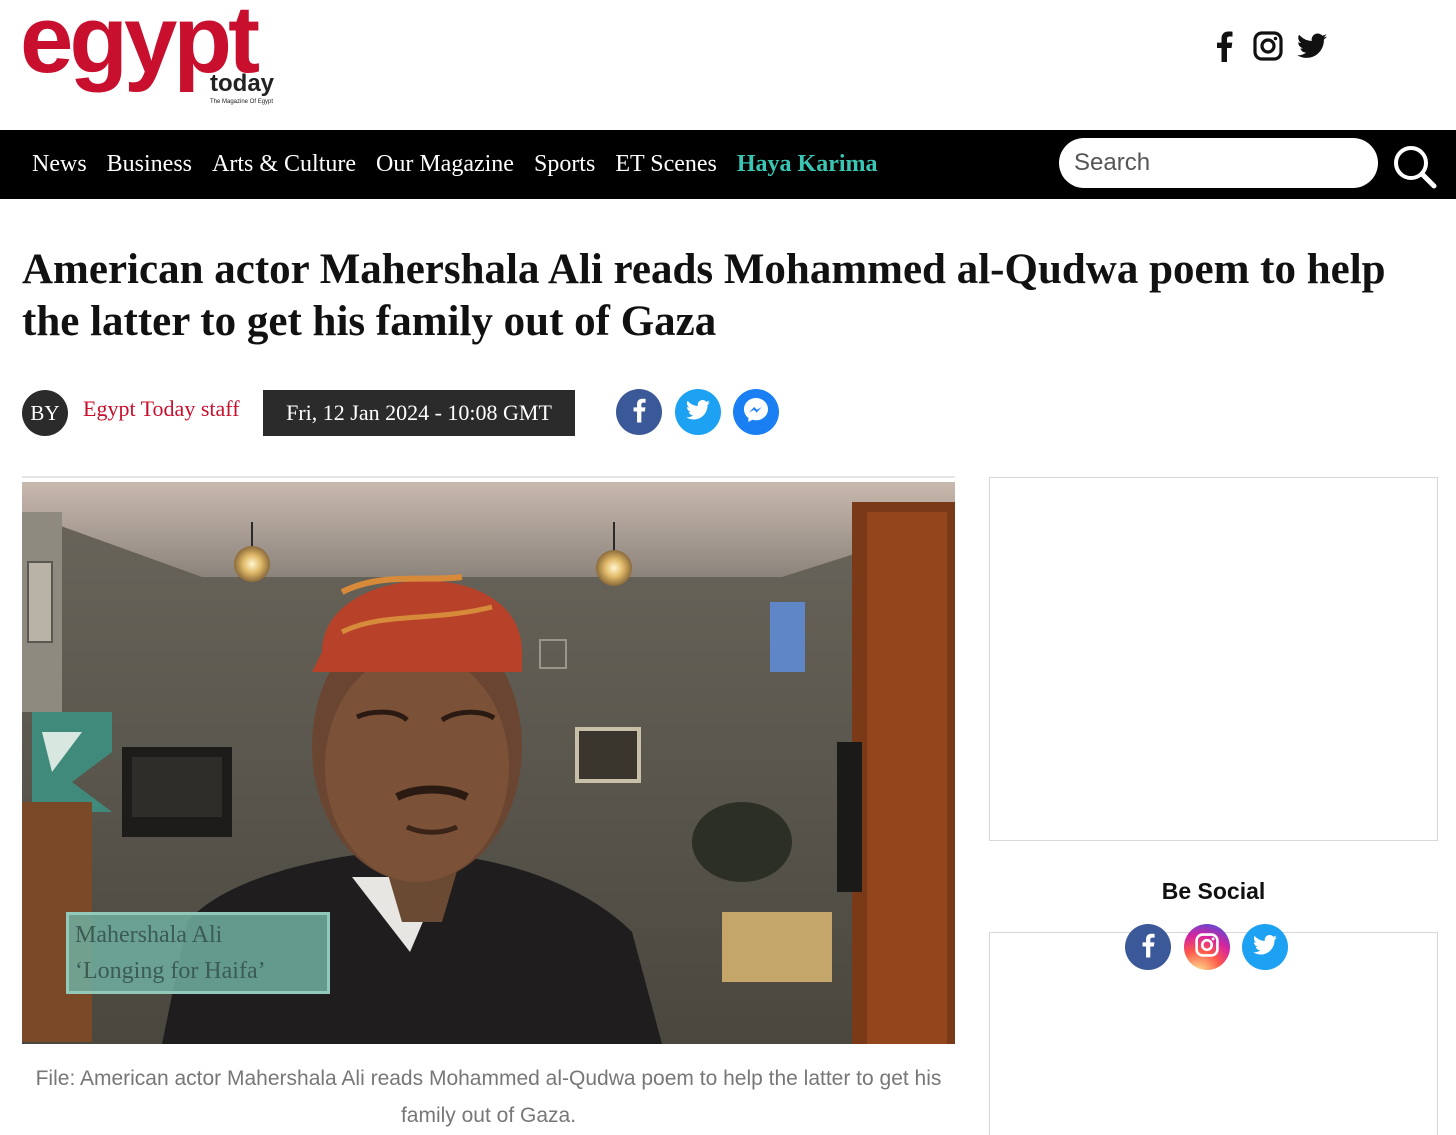 The height and width of the screenshot is (1135, 1456). I want to click on search-input, so click(1218, 163).